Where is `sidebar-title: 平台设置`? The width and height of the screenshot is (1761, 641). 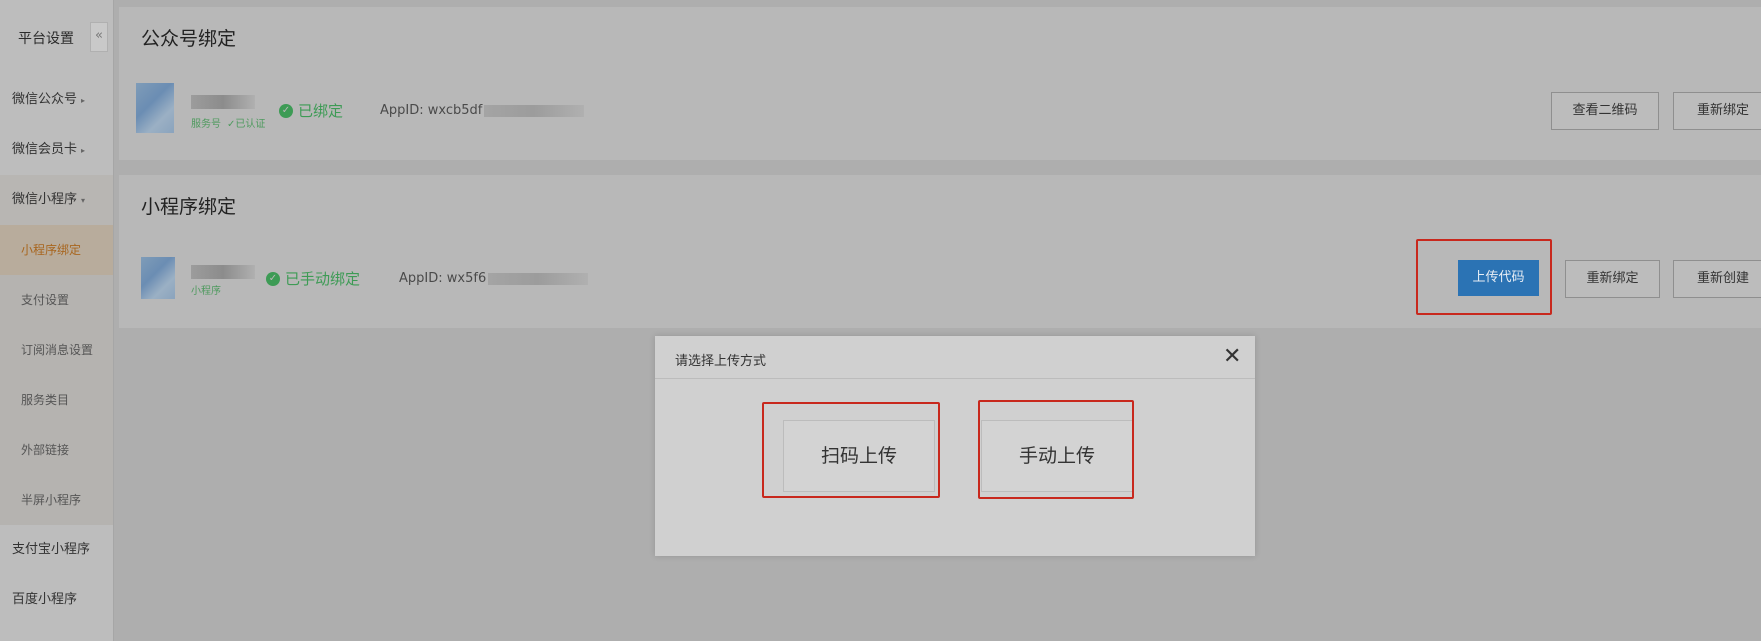 sidebar-title: 平台设置 is located at coordinates (46, 39).